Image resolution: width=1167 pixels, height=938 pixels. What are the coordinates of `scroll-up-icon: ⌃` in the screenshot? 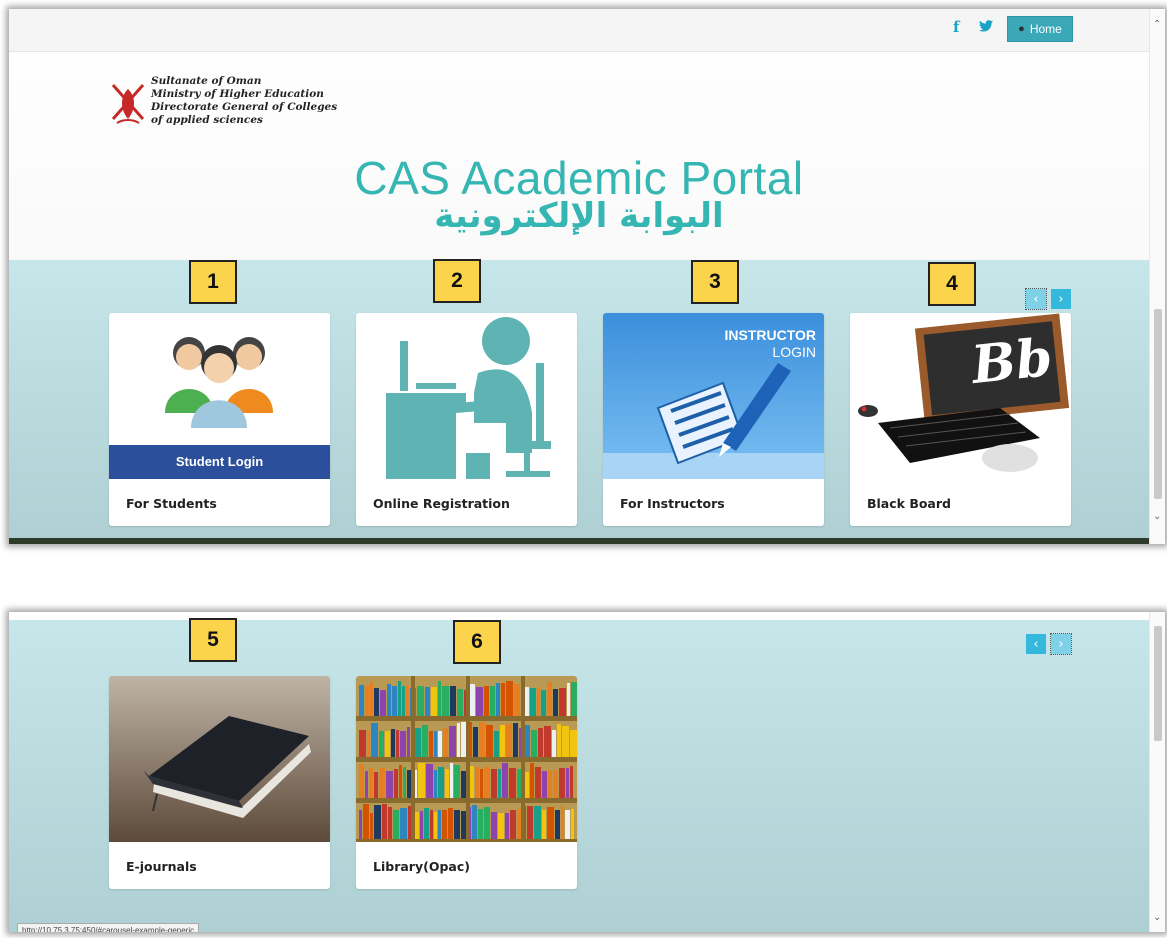 It's located at (1157, 24).